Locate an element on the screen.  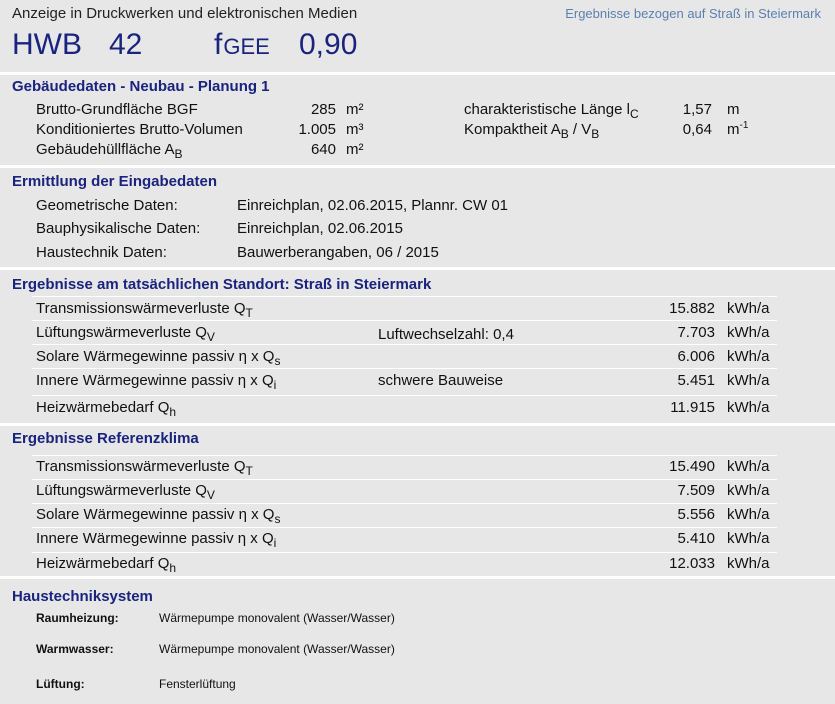
input-data-title: Ermittlung der Eingabedaten is located at coordinates (115, 181).